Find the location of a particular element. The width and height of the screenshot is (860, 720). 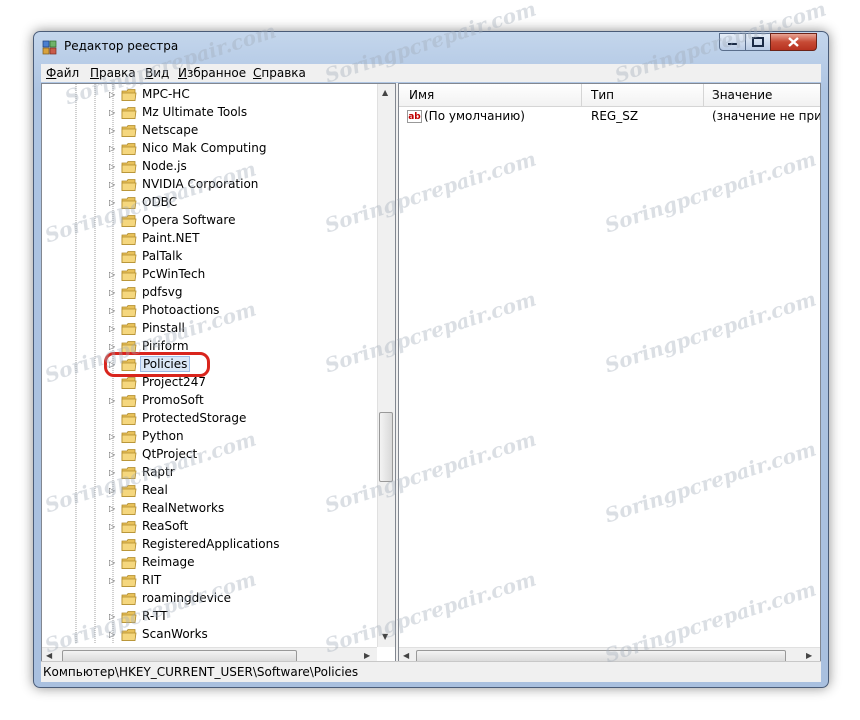

tree-item: RegisteredApplications is located at coordinates (209, 545).